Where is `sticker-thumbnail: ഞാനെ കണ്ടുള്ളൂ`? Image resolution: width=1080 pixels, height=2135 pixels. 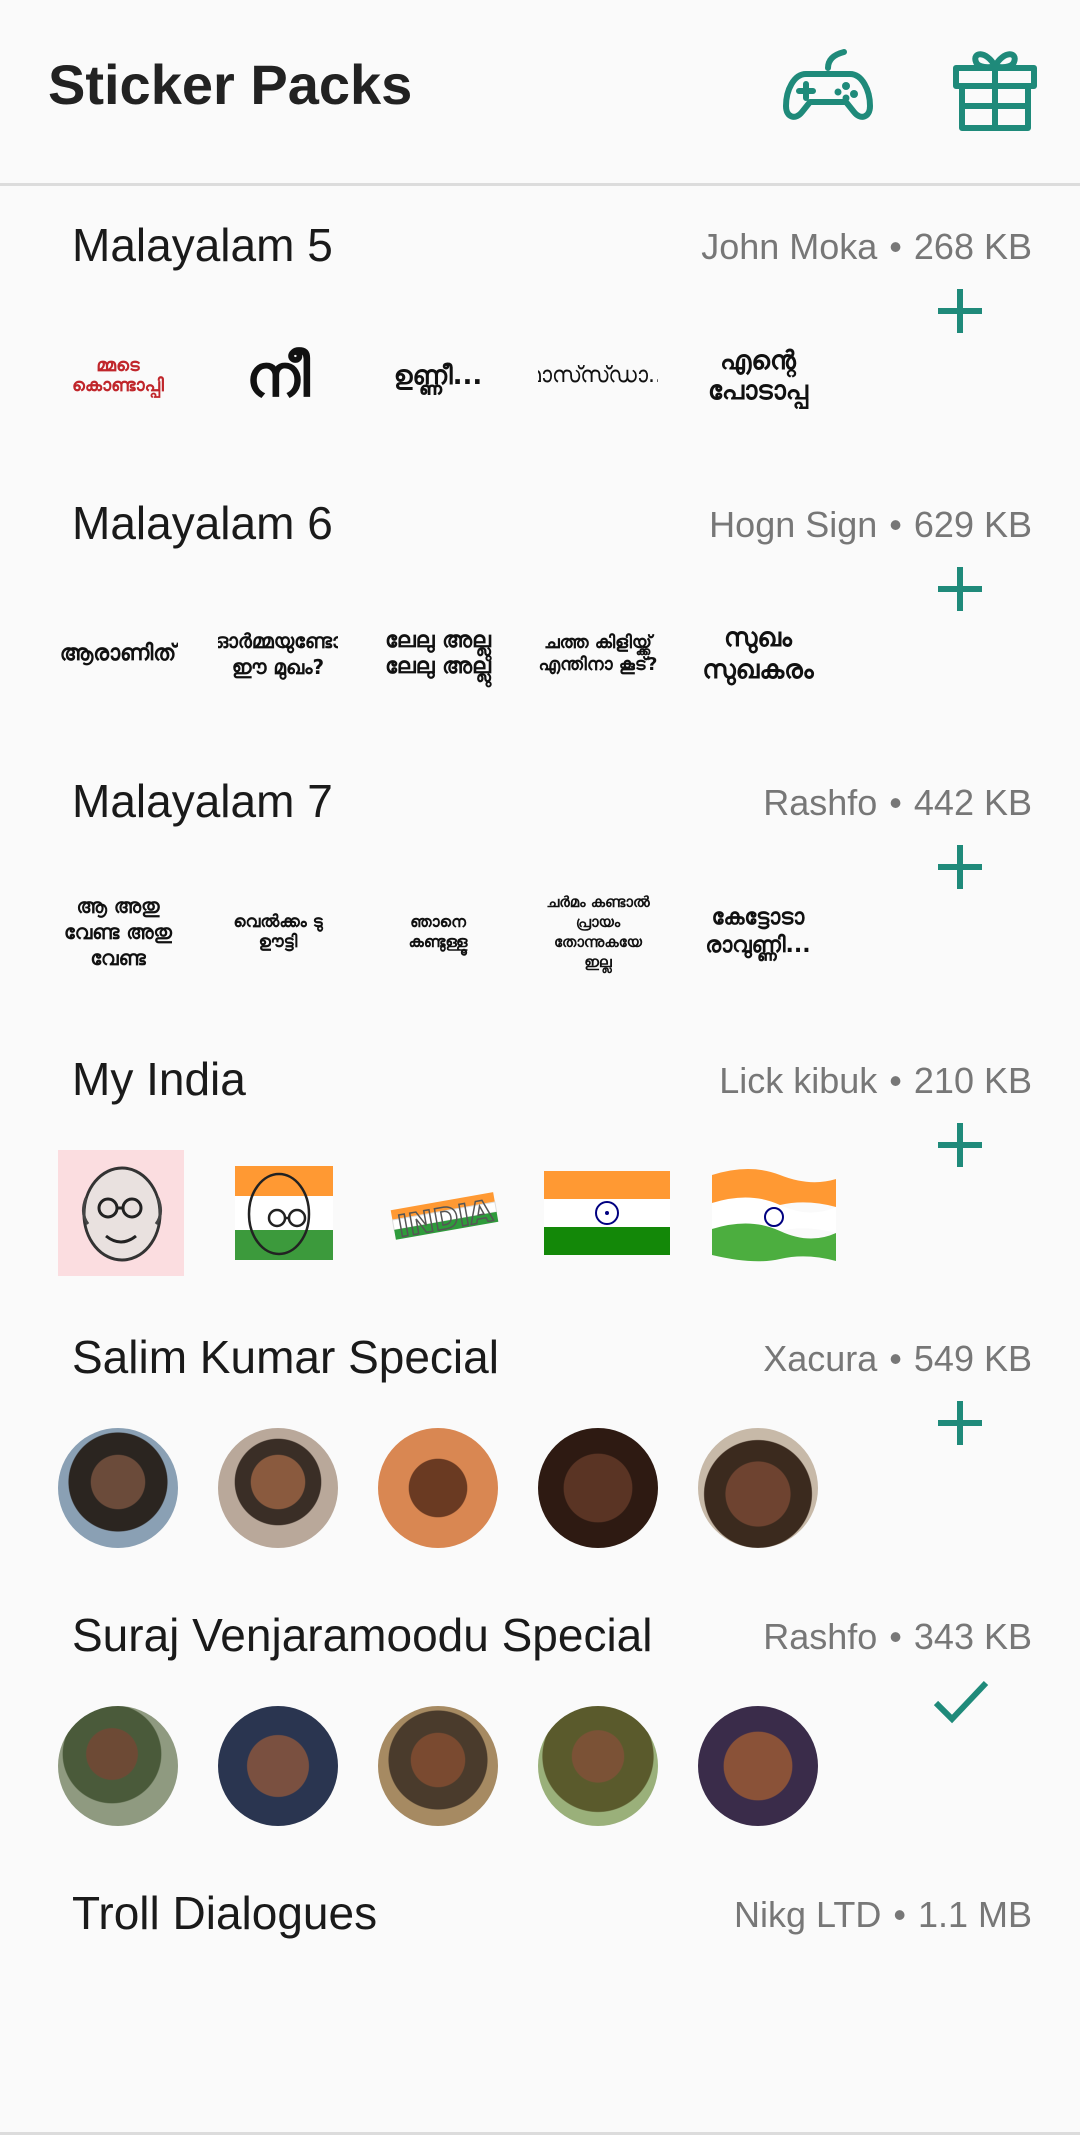
sticker-thumbnail: ഞാനെ കണ്ടുള്ളൂ is located at coordinates (438, 931).